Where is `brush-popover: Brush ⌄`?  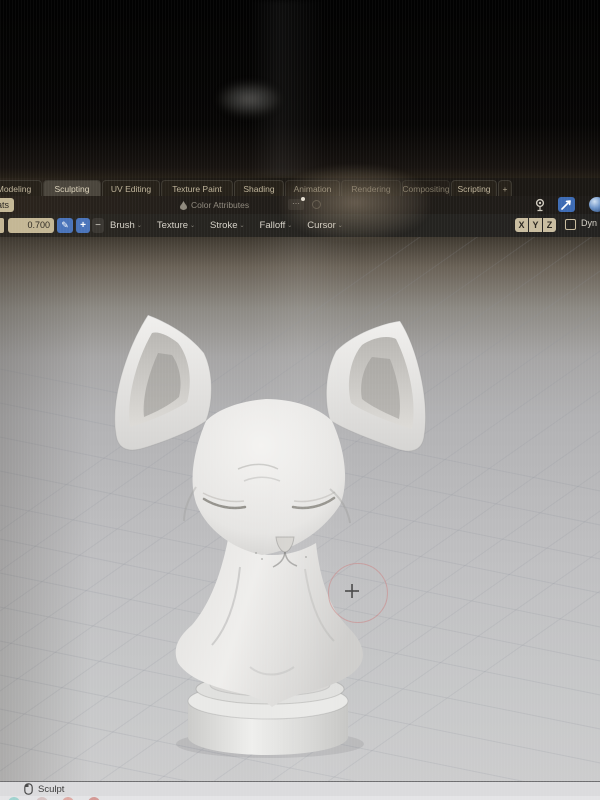
brush-popover: Brush ⌄ is located at coordinates (126, 225).